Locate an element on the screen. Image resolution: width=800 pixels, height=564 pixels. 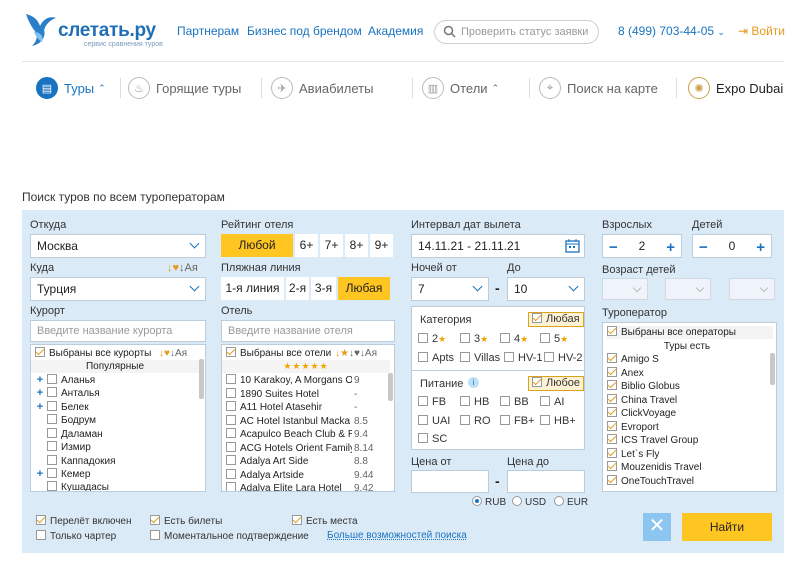
table-row: Adalya Elite Lara Hotel 9.42 is located at coordinates (306, 486).